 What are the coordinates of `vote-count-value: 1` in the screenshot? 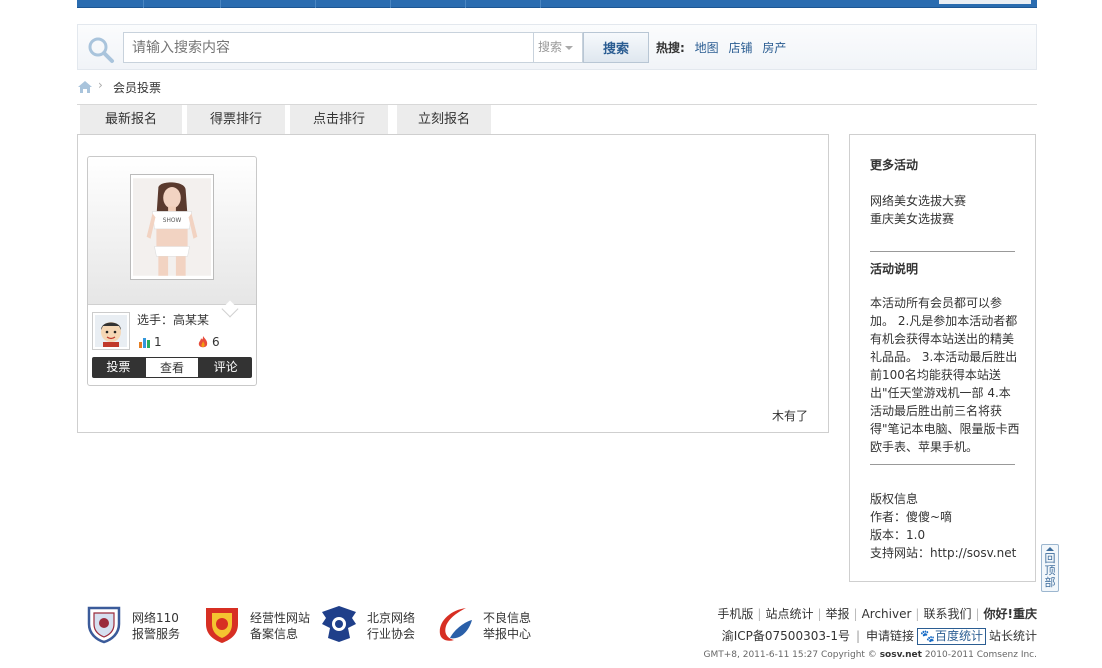 It's located at (158, 342).